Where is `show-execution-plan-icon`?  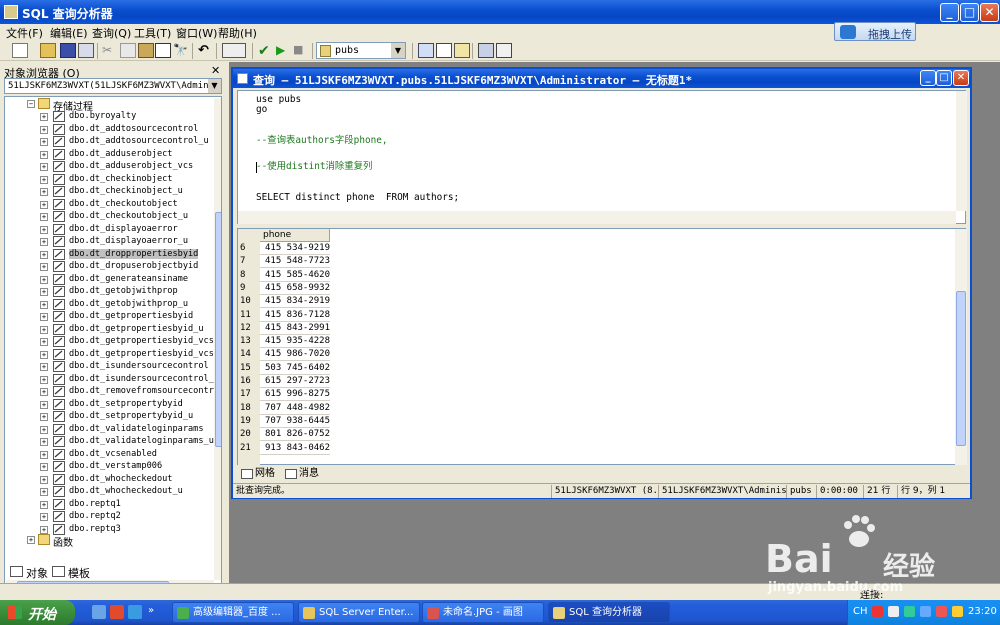 show-execution-plan-icon is located at coordinates (426, 50).